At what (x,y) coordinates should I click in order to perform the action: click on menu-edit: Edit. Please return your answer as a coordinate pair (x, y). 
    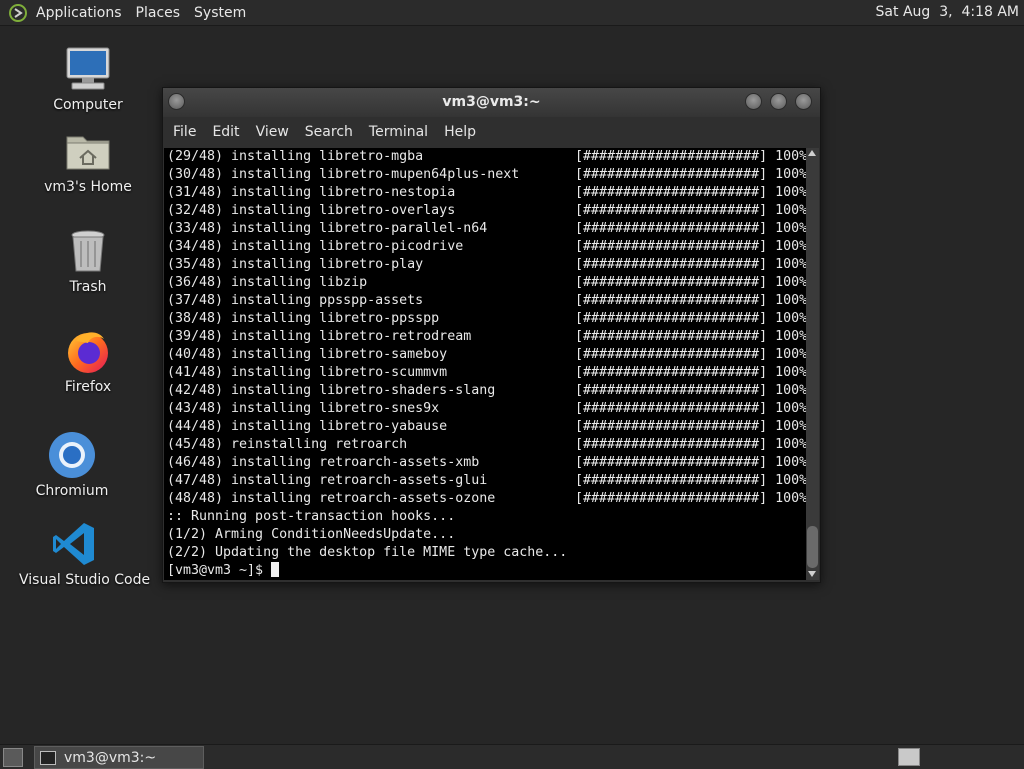
    Looking at the image, I should click on (225, 132).